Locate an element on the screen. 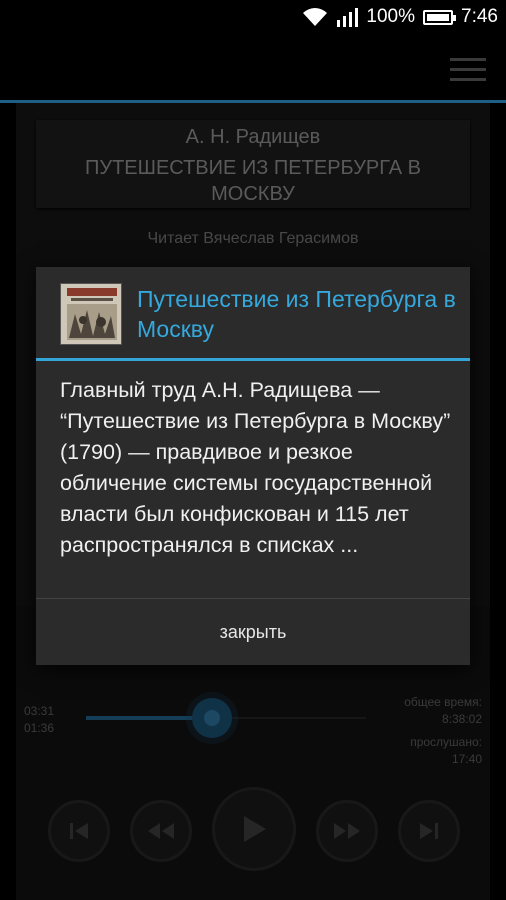 The height and width of the screenshot is (900, 506). dialog-title: Путешествие из Петербурга в Москву is located at coordinates (296, 314).